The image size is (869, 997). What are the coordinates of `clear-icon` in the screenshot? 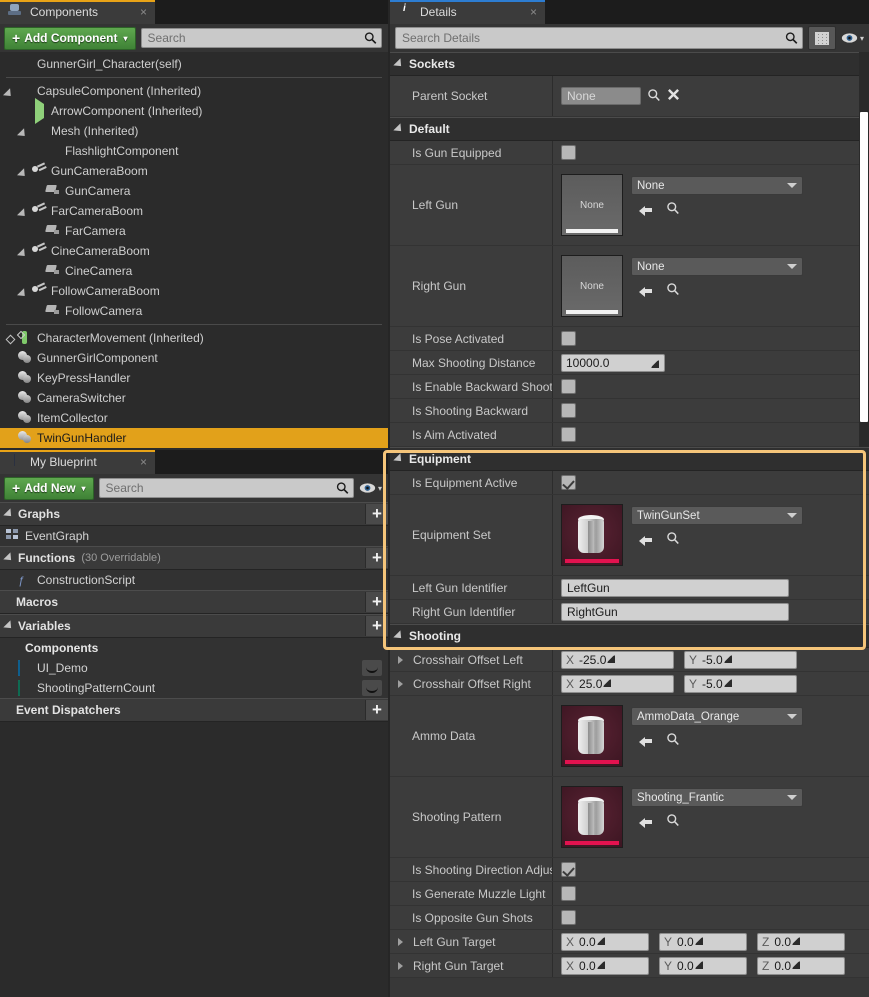 It's located at (673, 96).